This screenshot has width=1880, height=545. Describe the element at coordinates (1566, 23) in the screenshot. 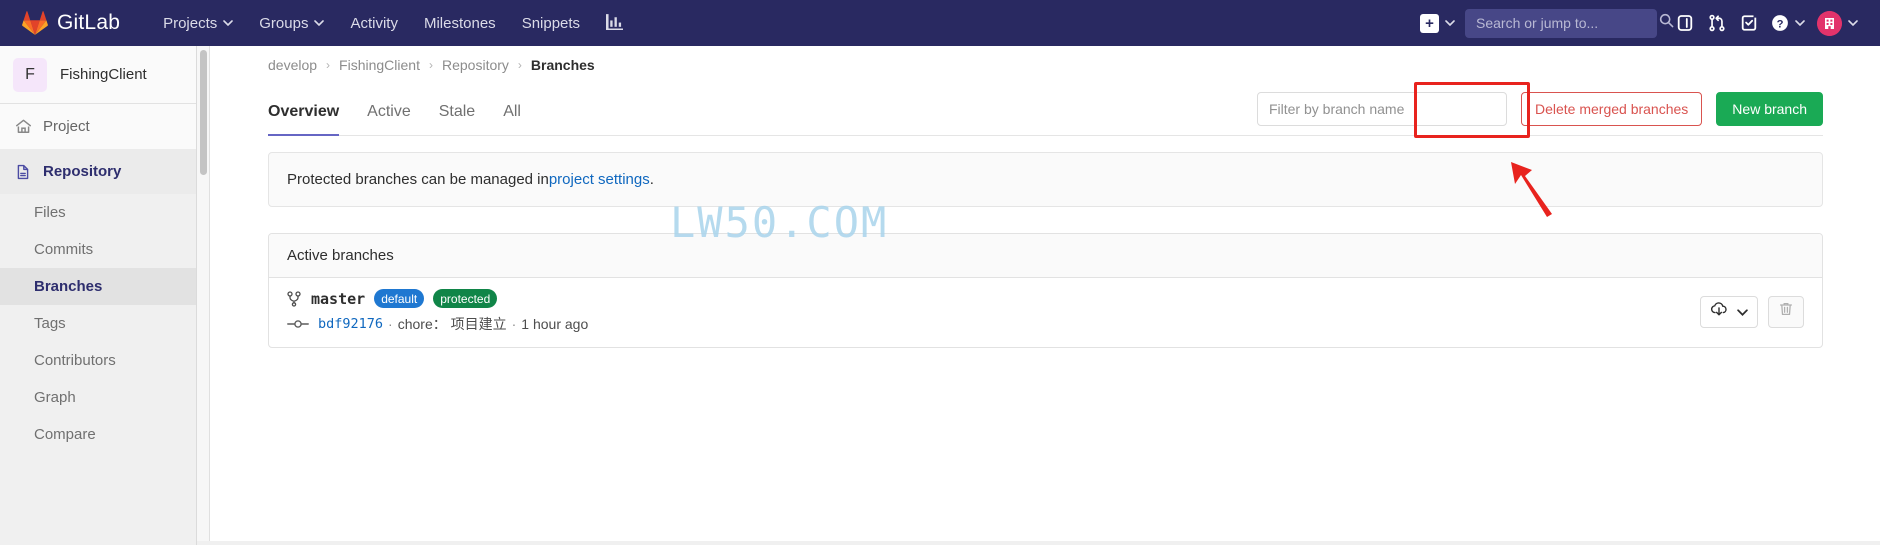

I see `search-input` at that location.